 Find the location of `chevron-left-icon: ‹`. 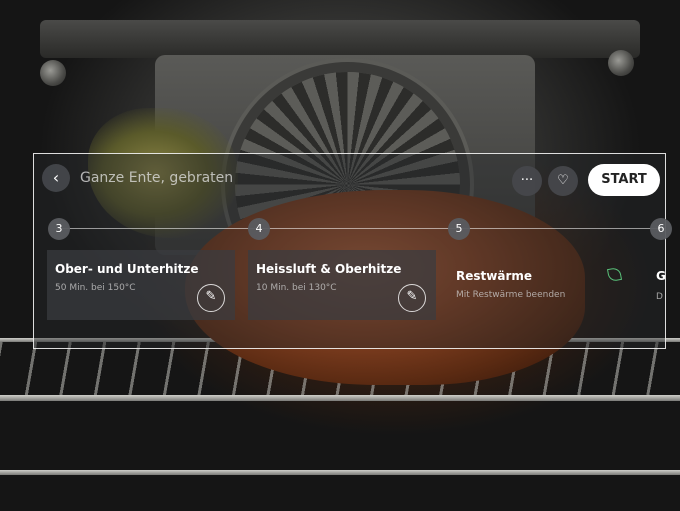

chevron-left-icon: ‹ is located at coordinates (56, 177).